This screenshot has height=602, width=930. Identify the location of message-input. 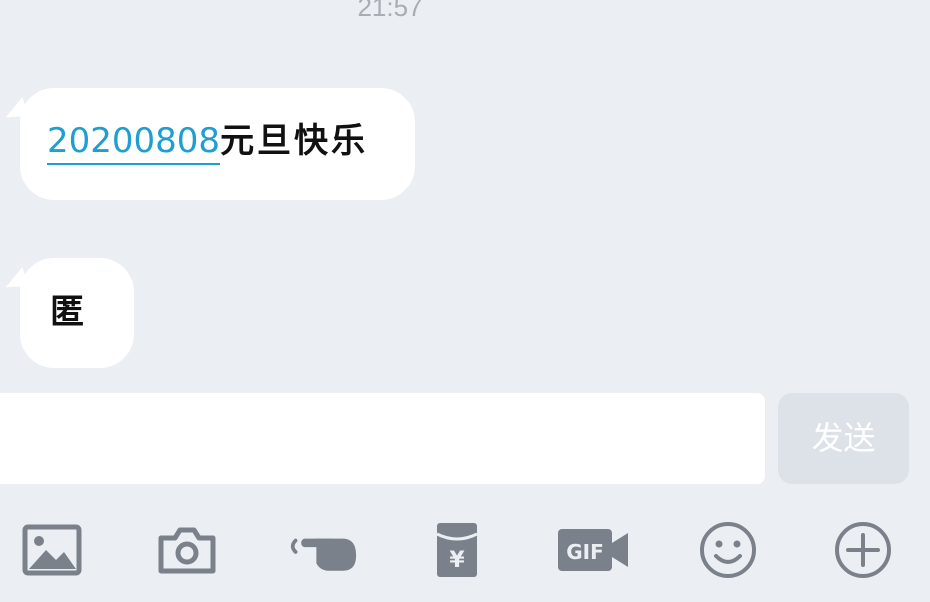
(382, 438).